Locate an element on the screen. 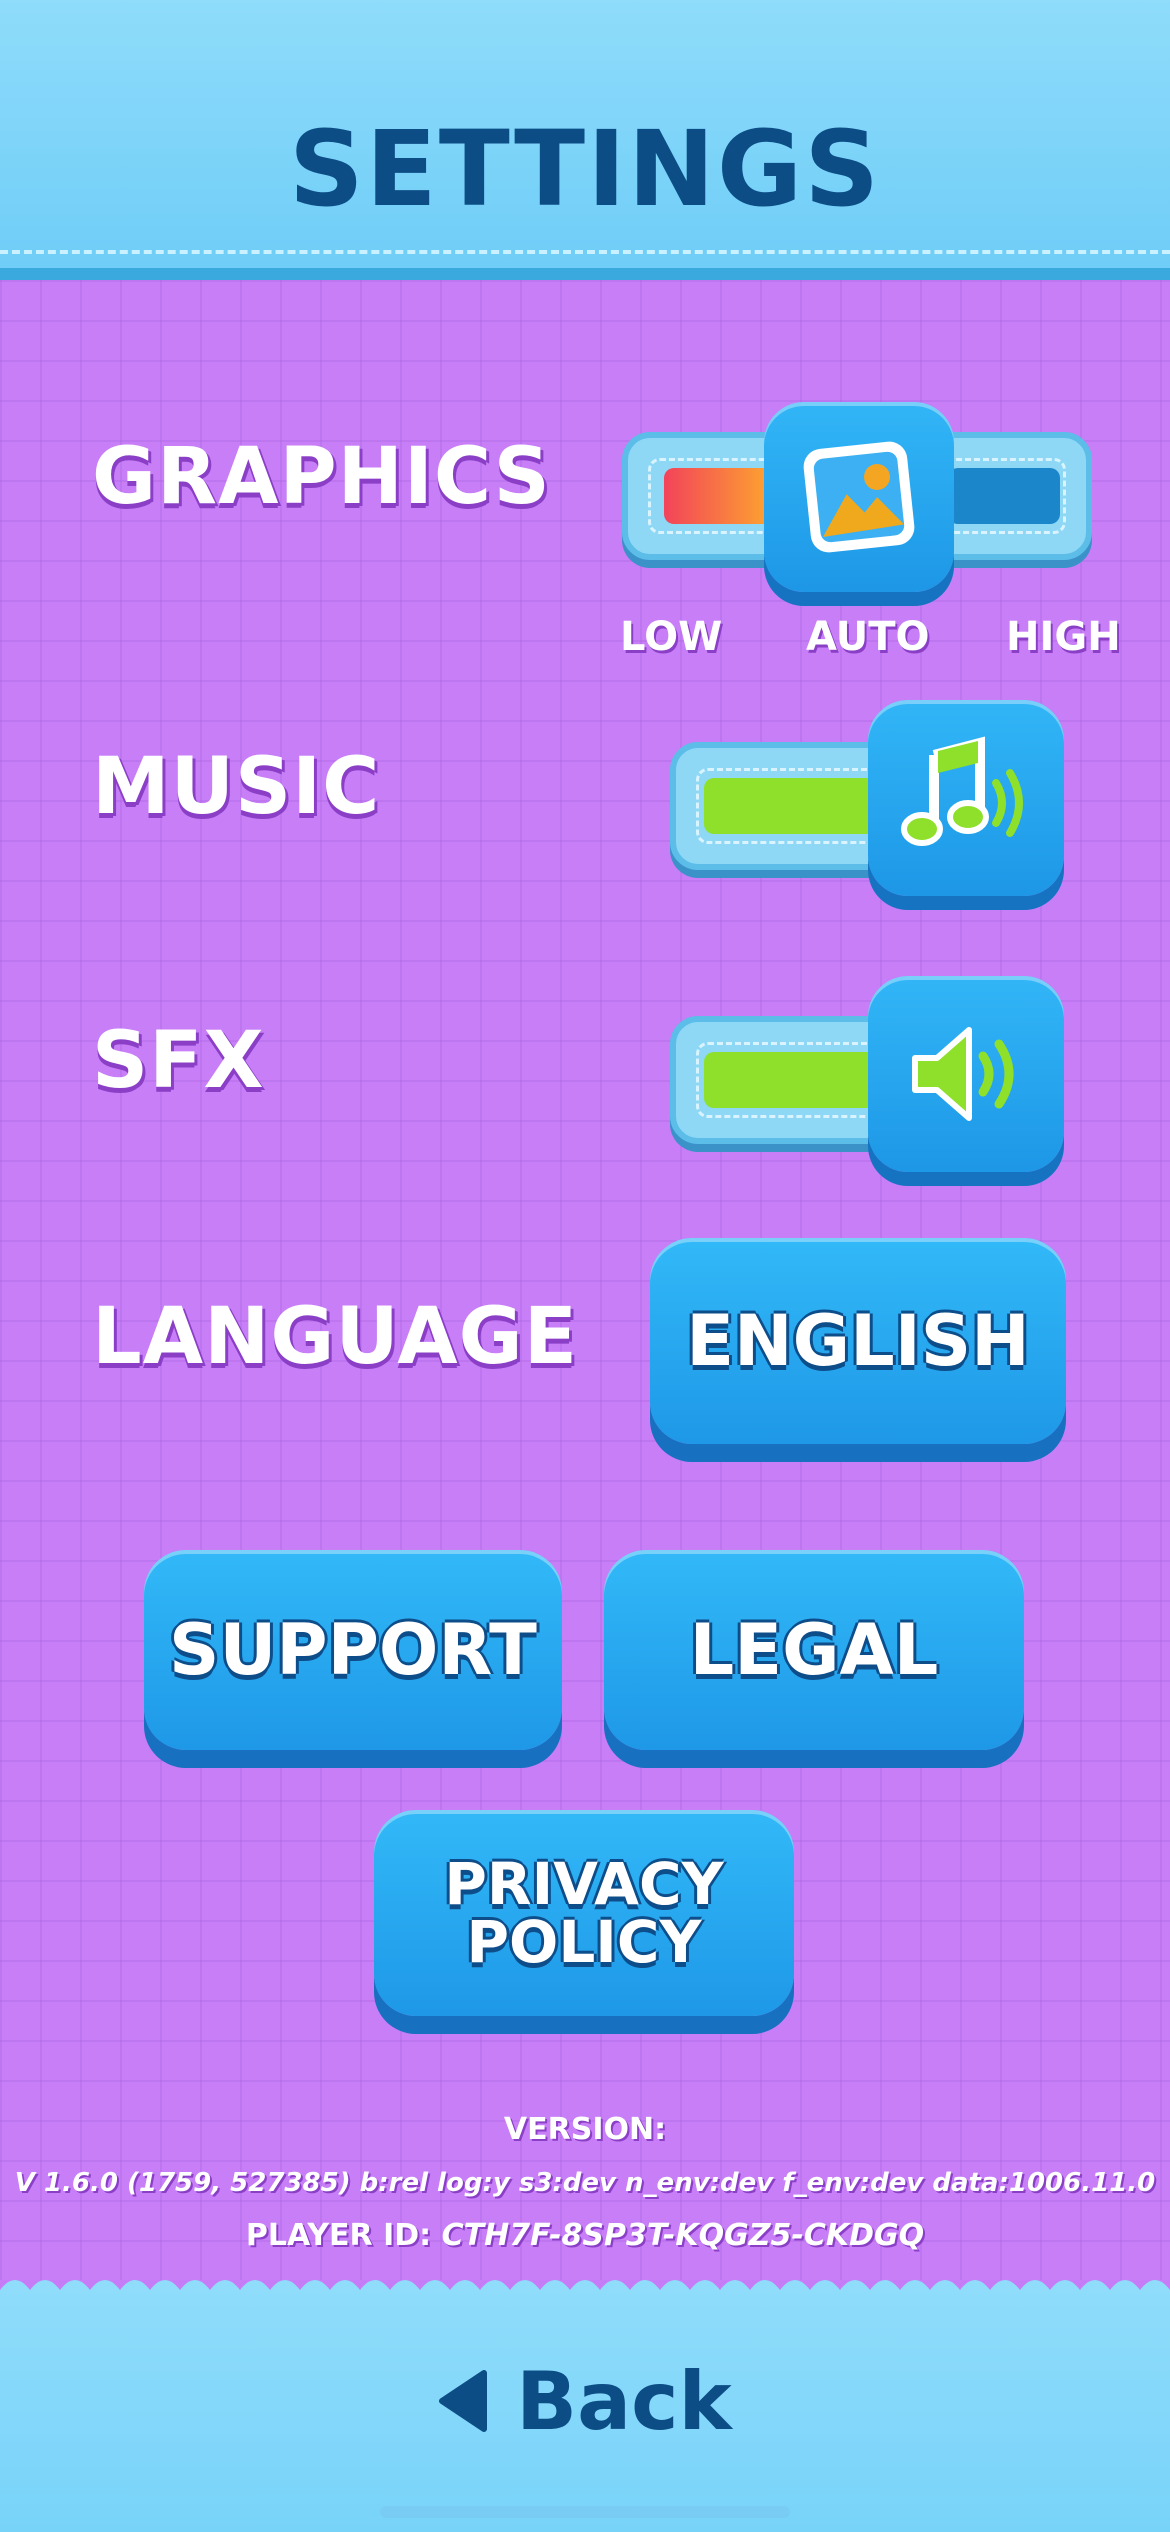 This screenshot has height=2532, width=1170. legal-label: LEGAL is located at coordinates (814, 1650).